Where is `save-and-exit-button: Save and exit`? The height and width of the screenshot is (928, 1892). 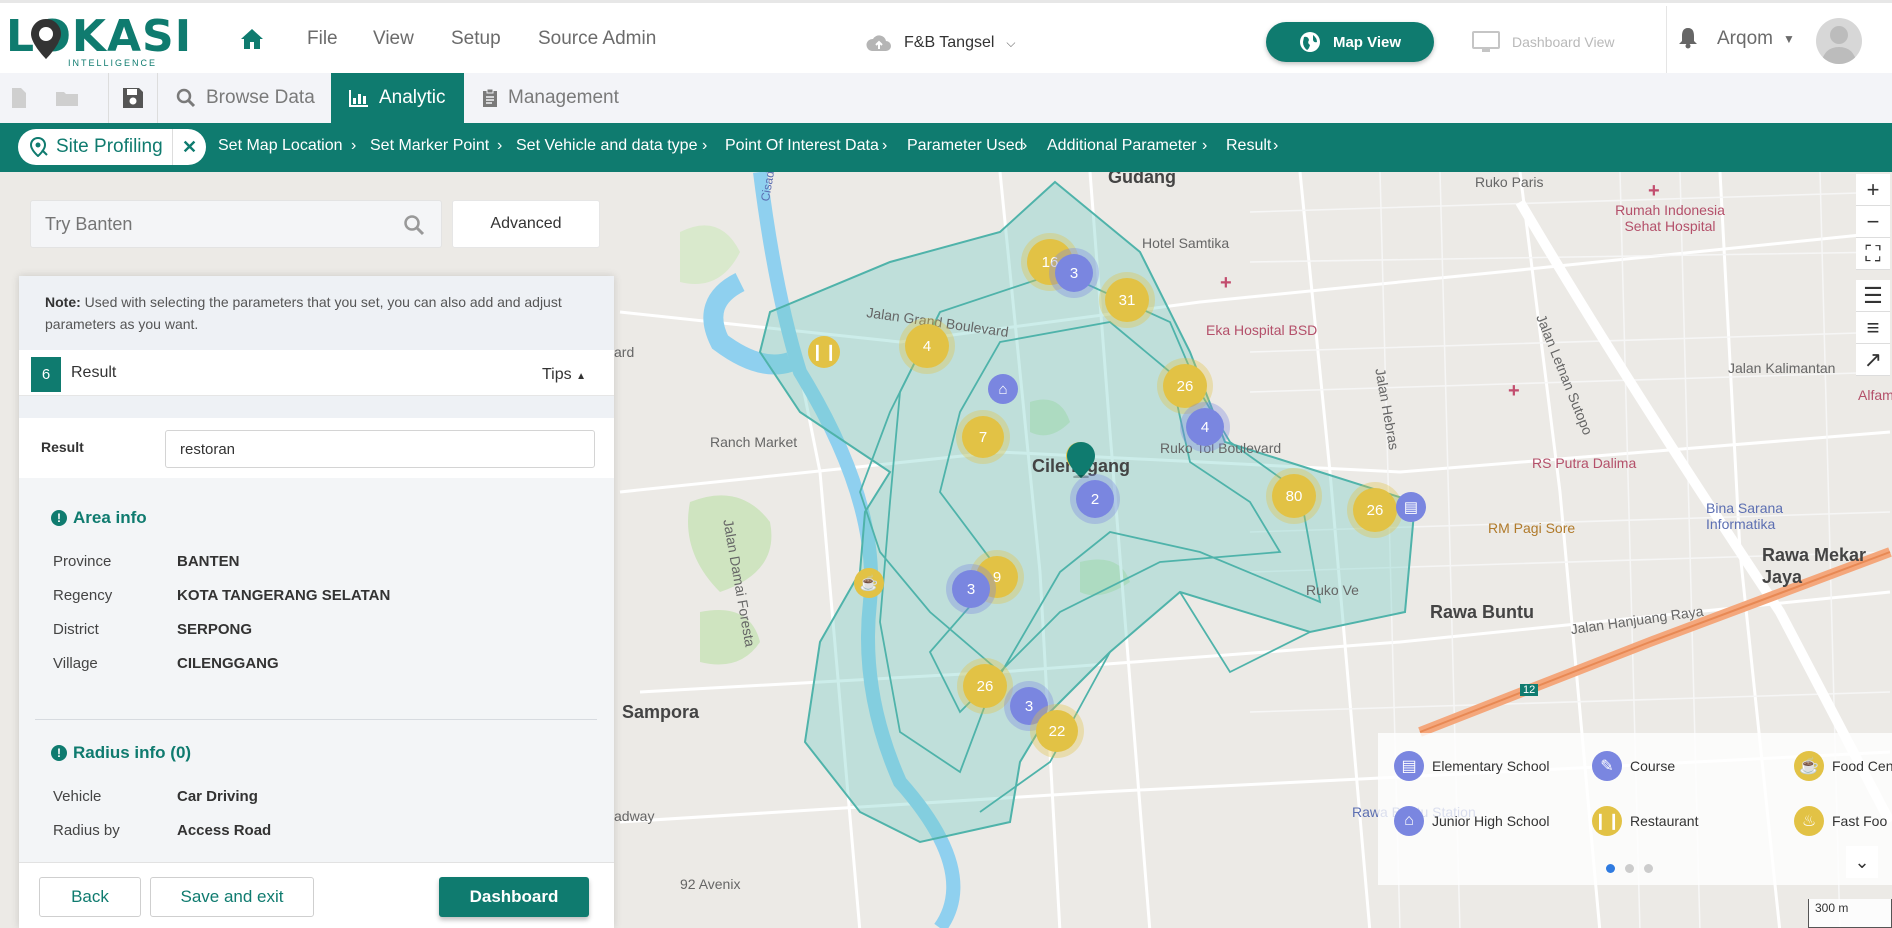
save-and-exit-button: Save and exit is located at coordinates (232, 897).